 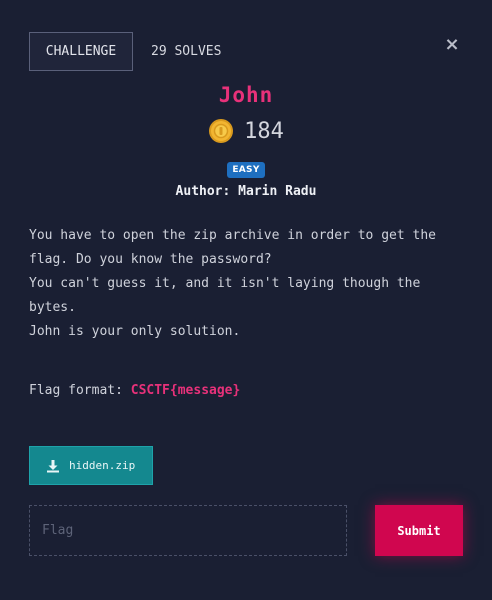 I want to click on challenge-author: Author: Marin Radu, so click(x=246, y=191).